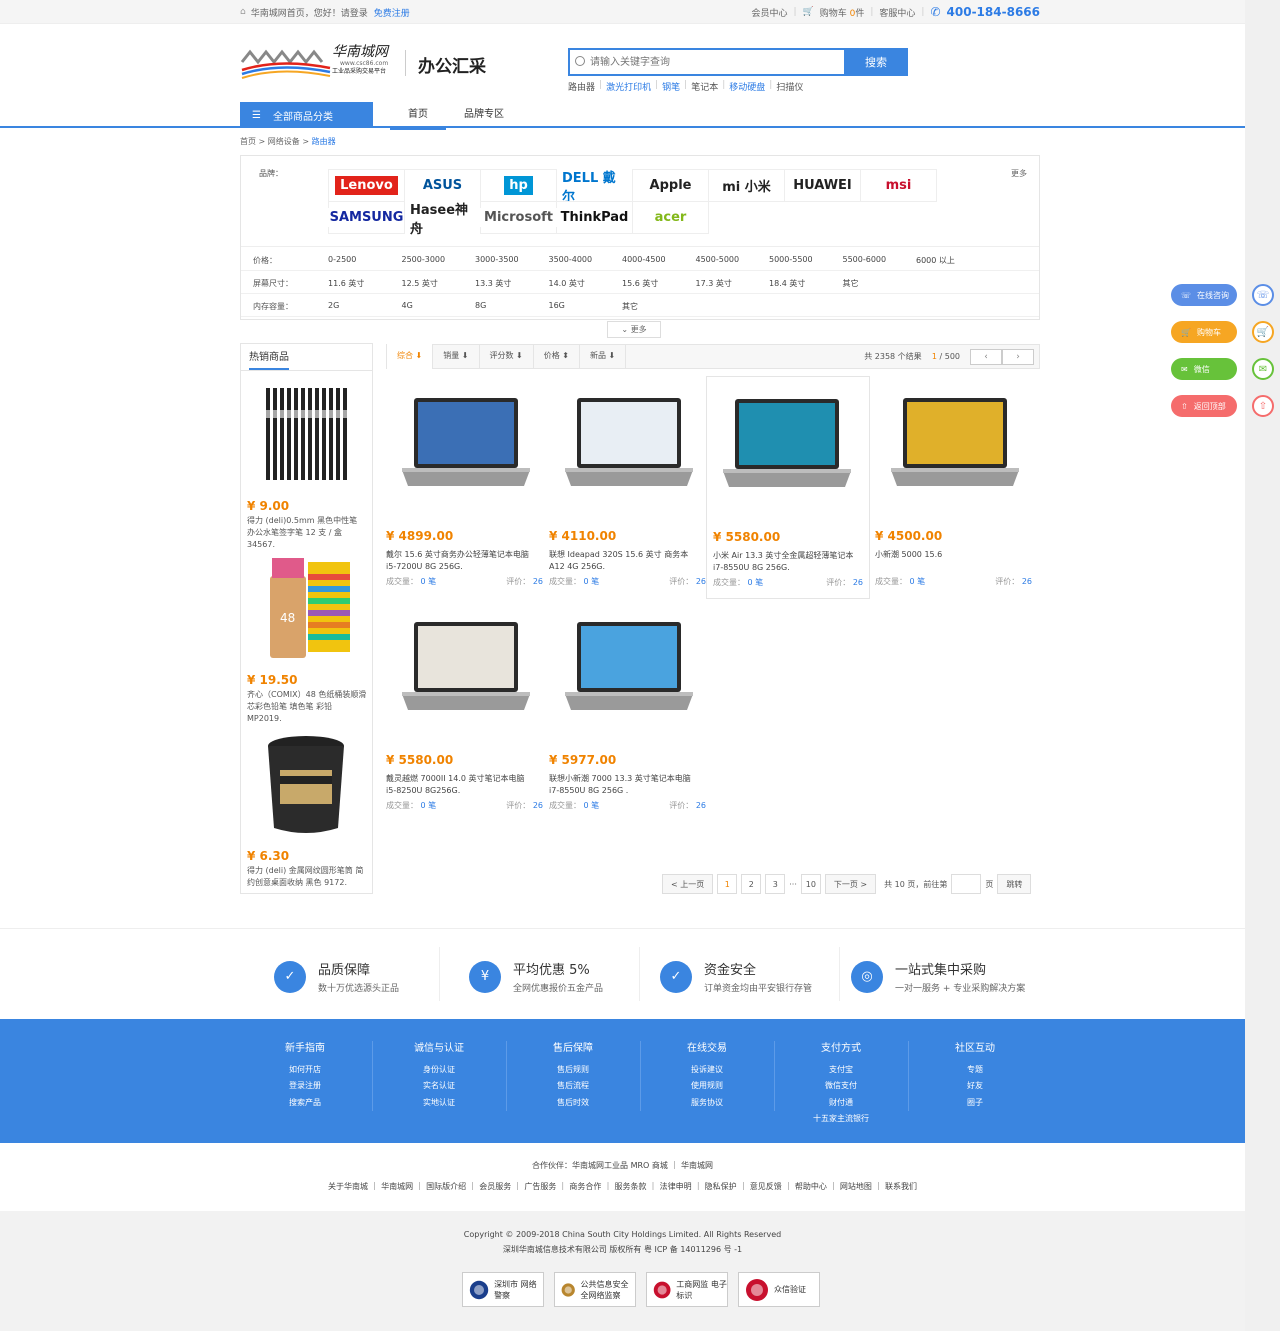 The image size is (1280, 1331). What do you see at coordinates (1263, 406) in the screenshot?
I see `arrow-up-icon: ⇧` at bounding box center [1263, 406].